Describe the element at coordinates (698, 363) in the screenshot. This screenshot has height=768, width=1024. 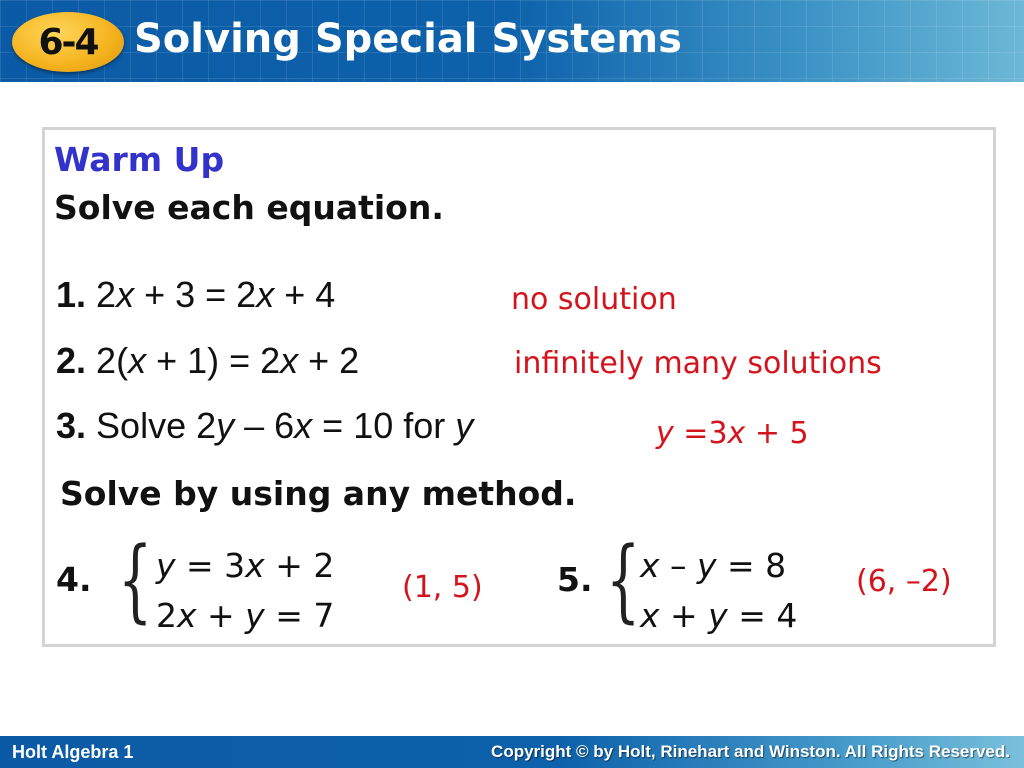
I see `answer-2: infinitely many solutions` at that location.